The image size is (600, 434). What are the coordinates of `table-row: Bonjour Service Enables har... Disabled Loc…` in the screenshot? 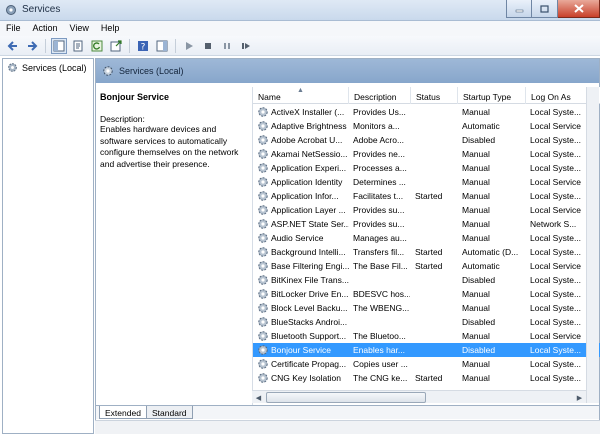 It's located at (426, 350).